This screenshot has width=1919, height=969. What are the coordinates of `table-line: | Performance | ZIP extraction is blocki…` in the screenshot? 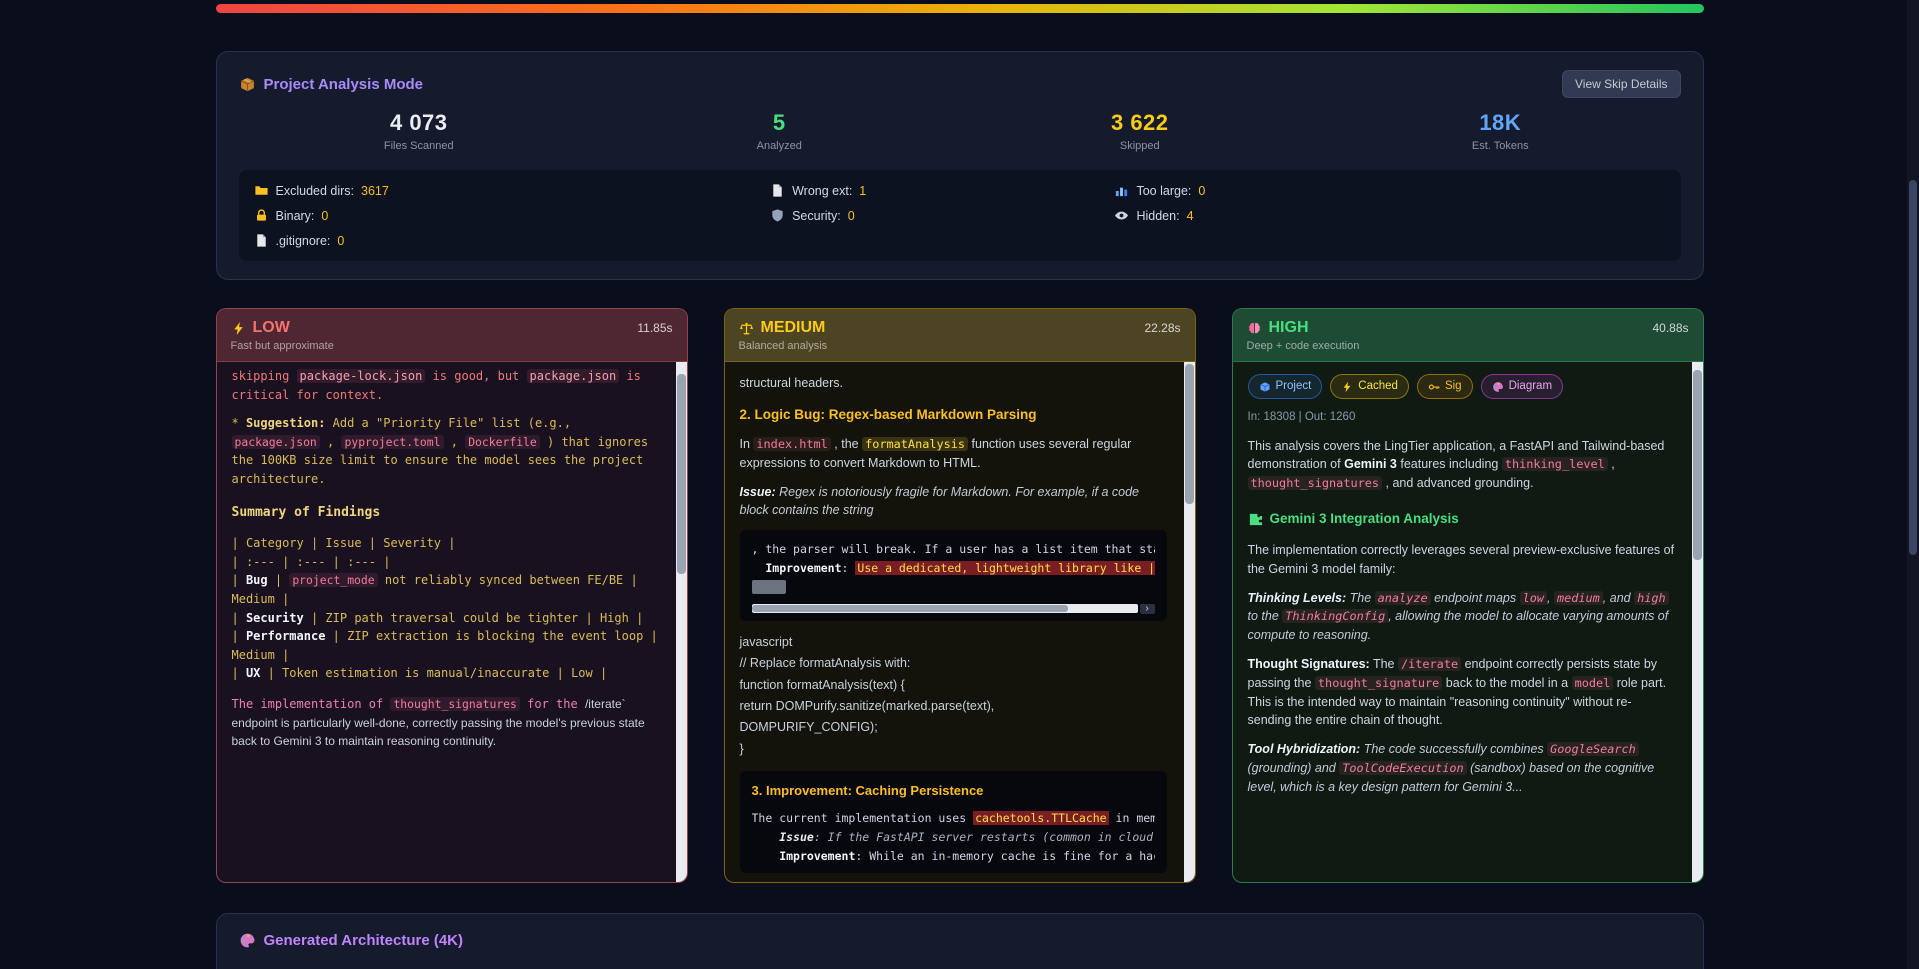 It's located at (444, 645).